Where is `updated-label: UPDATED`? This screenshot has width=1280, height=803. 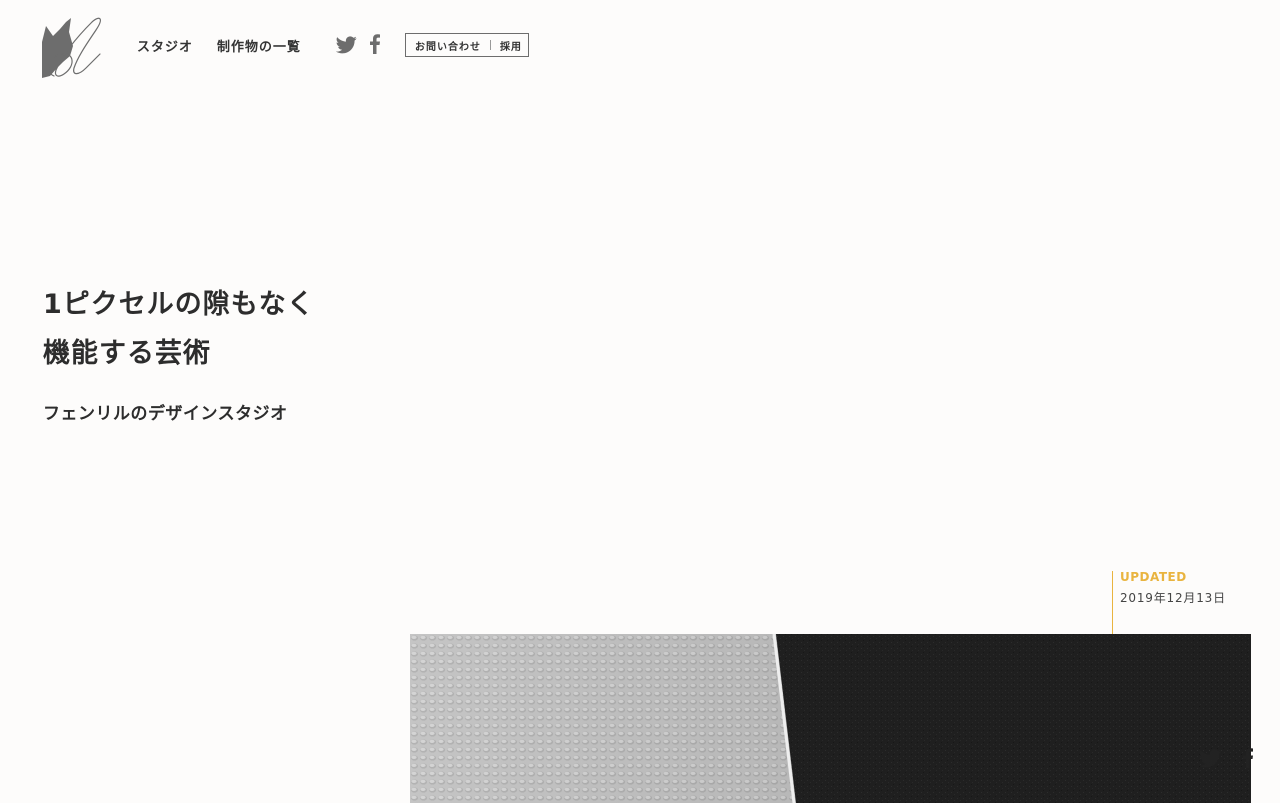 updated-label: UPDATED is located at coordinates (1153, 577).